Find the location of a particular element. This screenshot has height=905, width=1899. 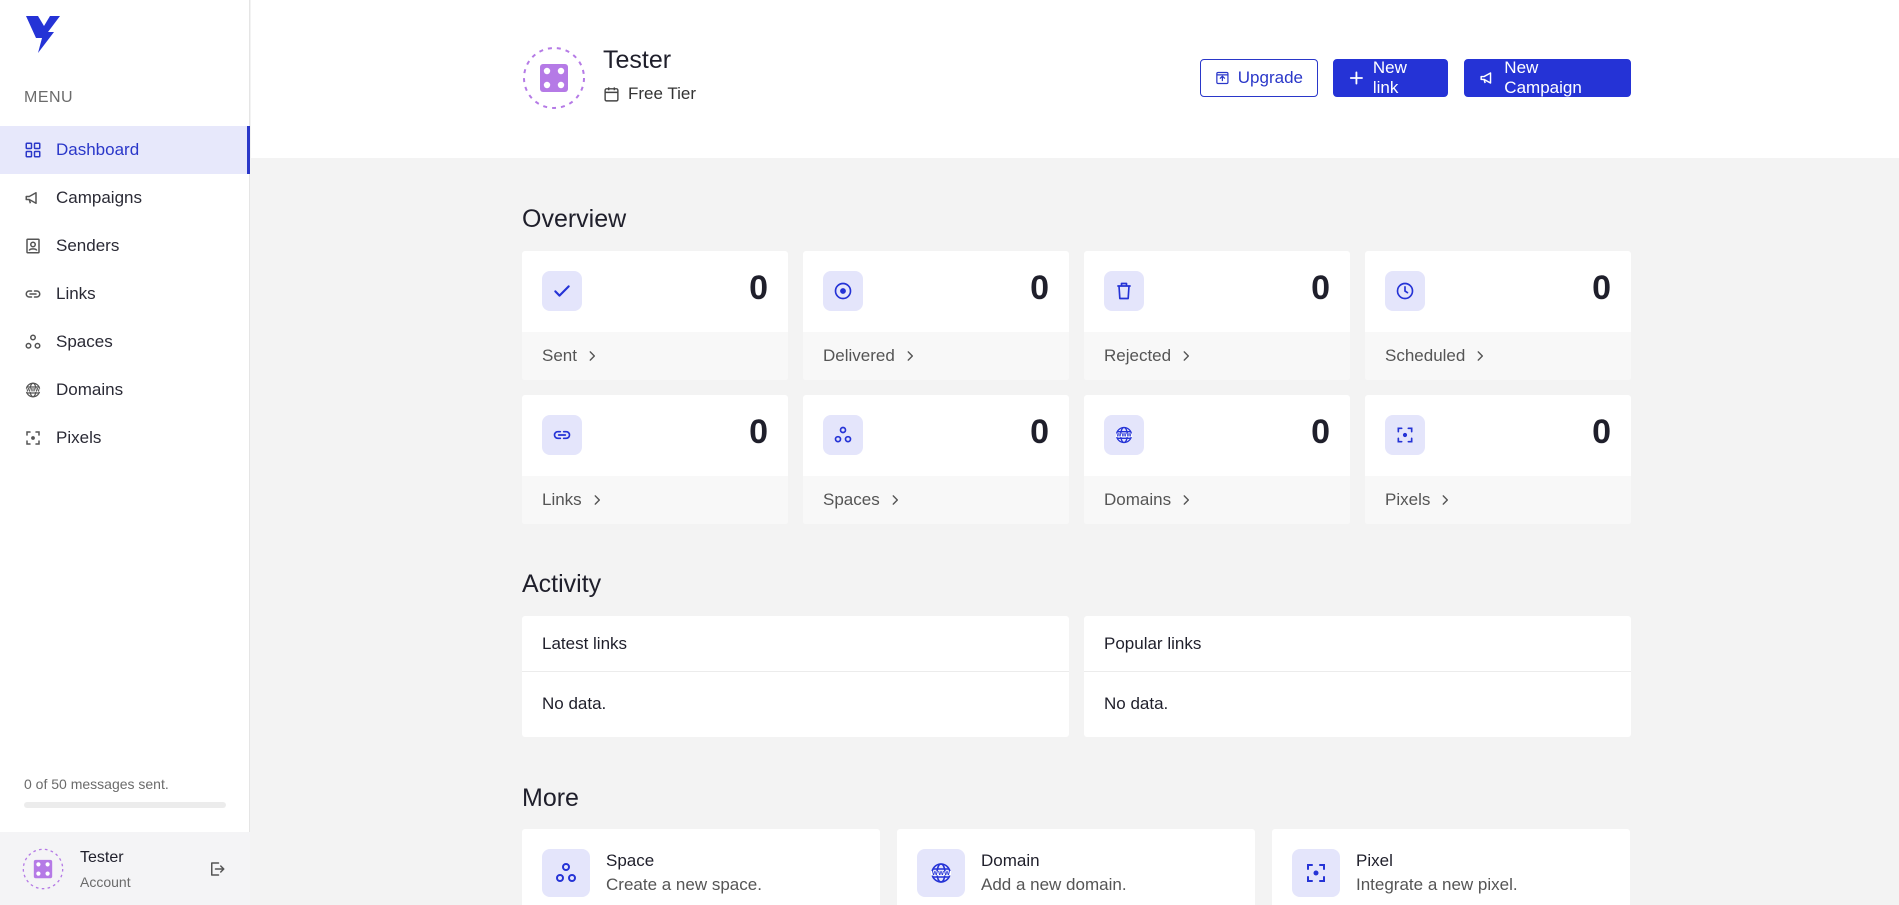

logout-icon is located at coordinates (217, 869).